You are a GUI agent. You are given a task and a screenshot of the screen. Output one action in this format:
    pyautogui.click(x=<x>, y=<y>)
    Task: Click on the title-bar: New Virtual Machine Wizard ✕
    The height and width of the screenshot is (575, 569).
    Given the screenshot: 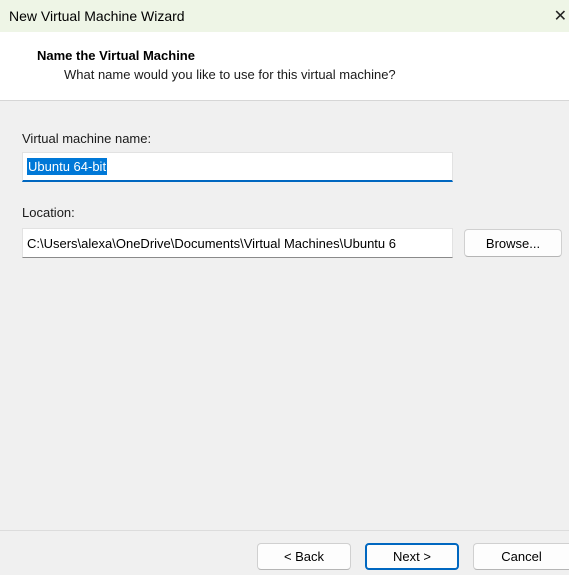 What is the action you would take?
    pyautogui.click(x=284, y=16)
    